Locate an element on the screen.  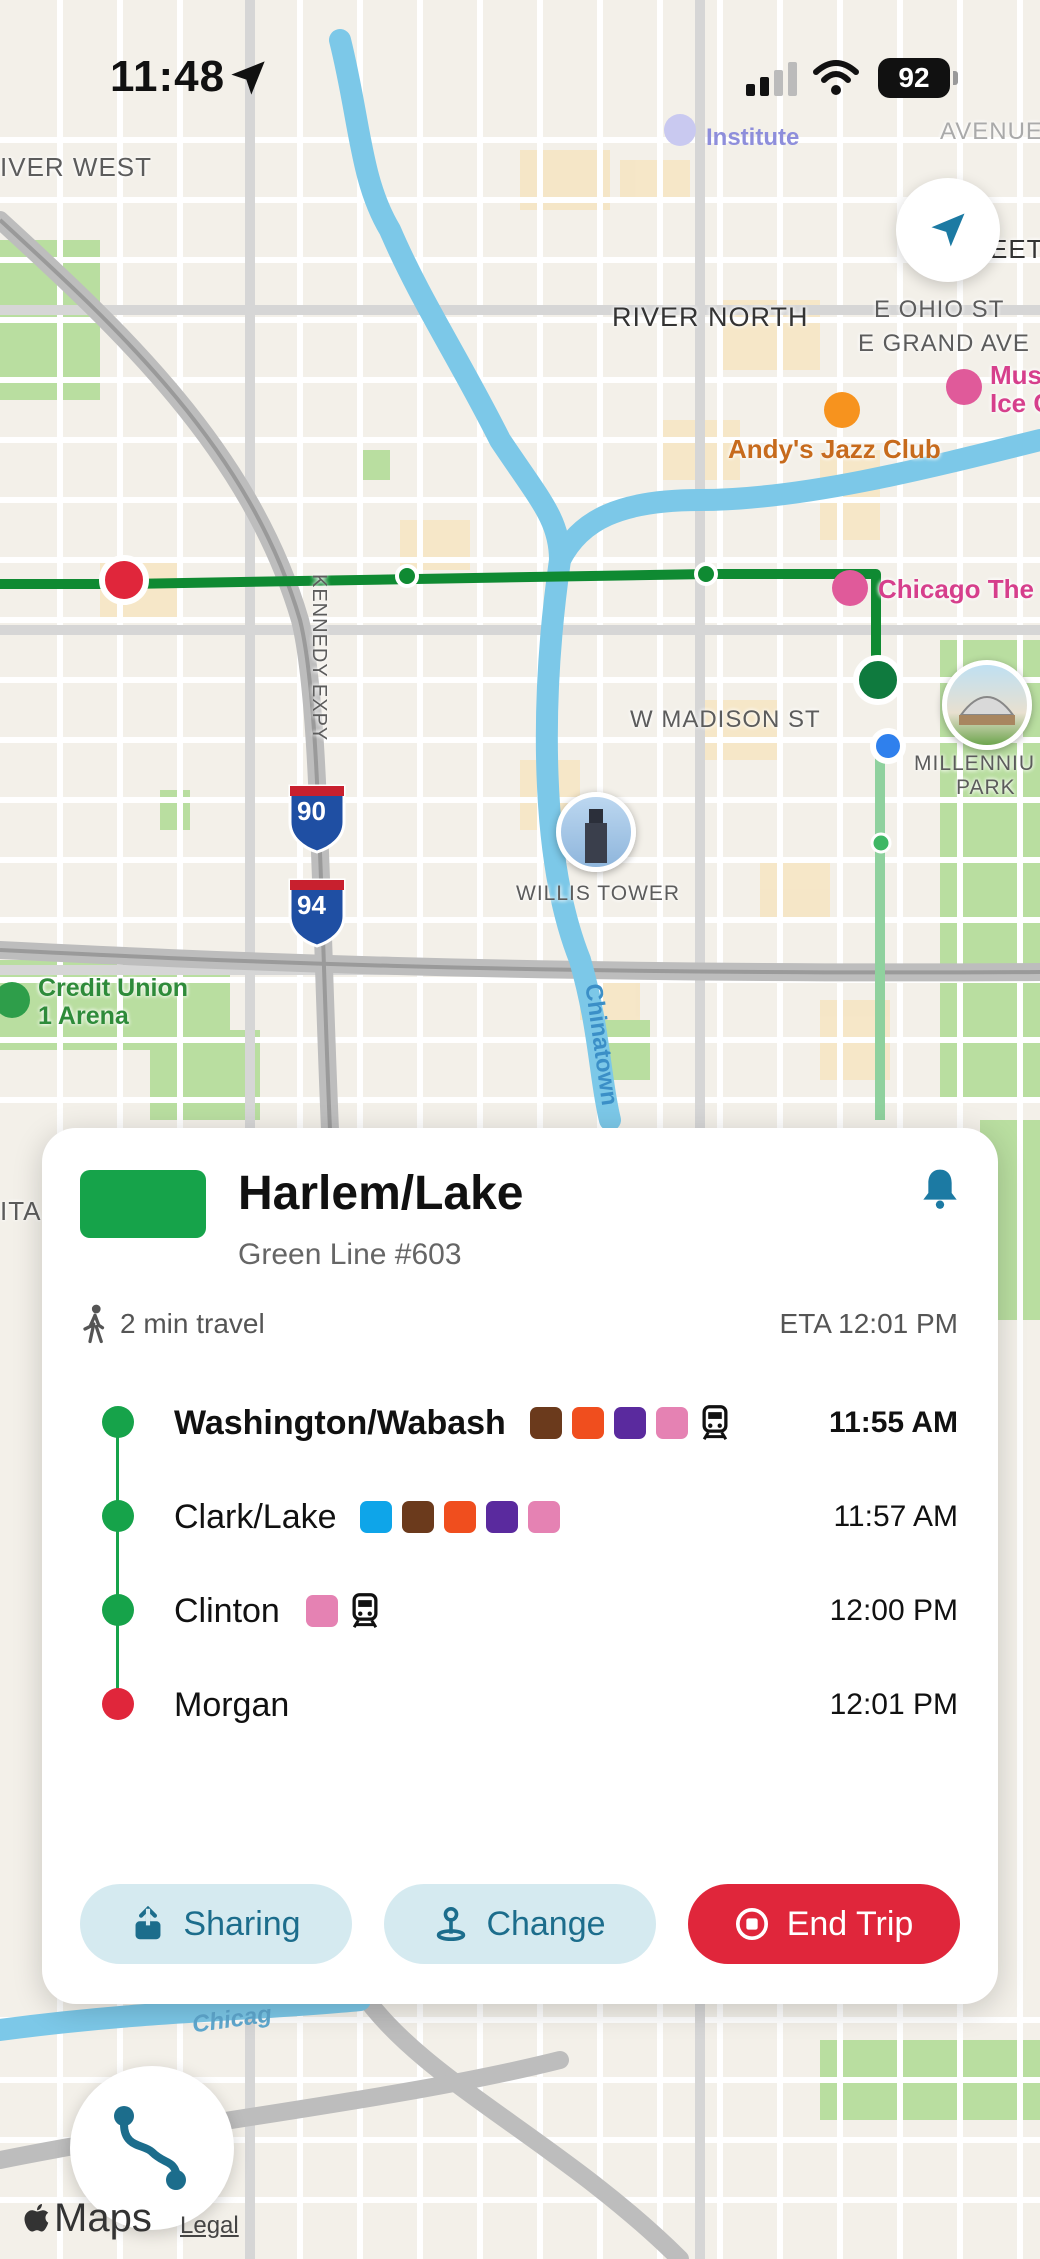
stop-name: Washington/Wabash is located at coordinates (340, 1423).